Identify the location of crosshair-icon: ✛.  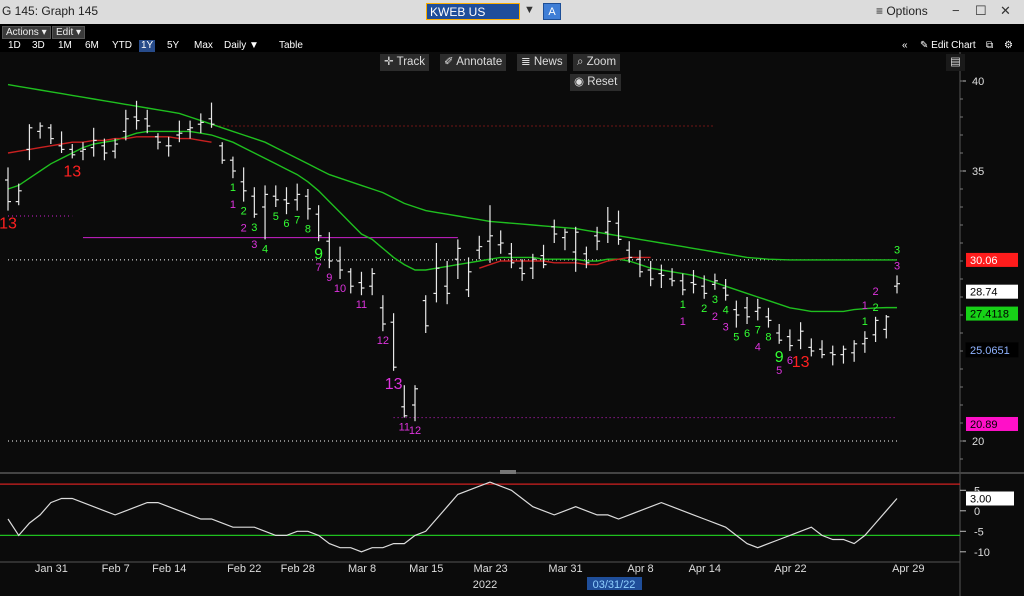
(390, 62).